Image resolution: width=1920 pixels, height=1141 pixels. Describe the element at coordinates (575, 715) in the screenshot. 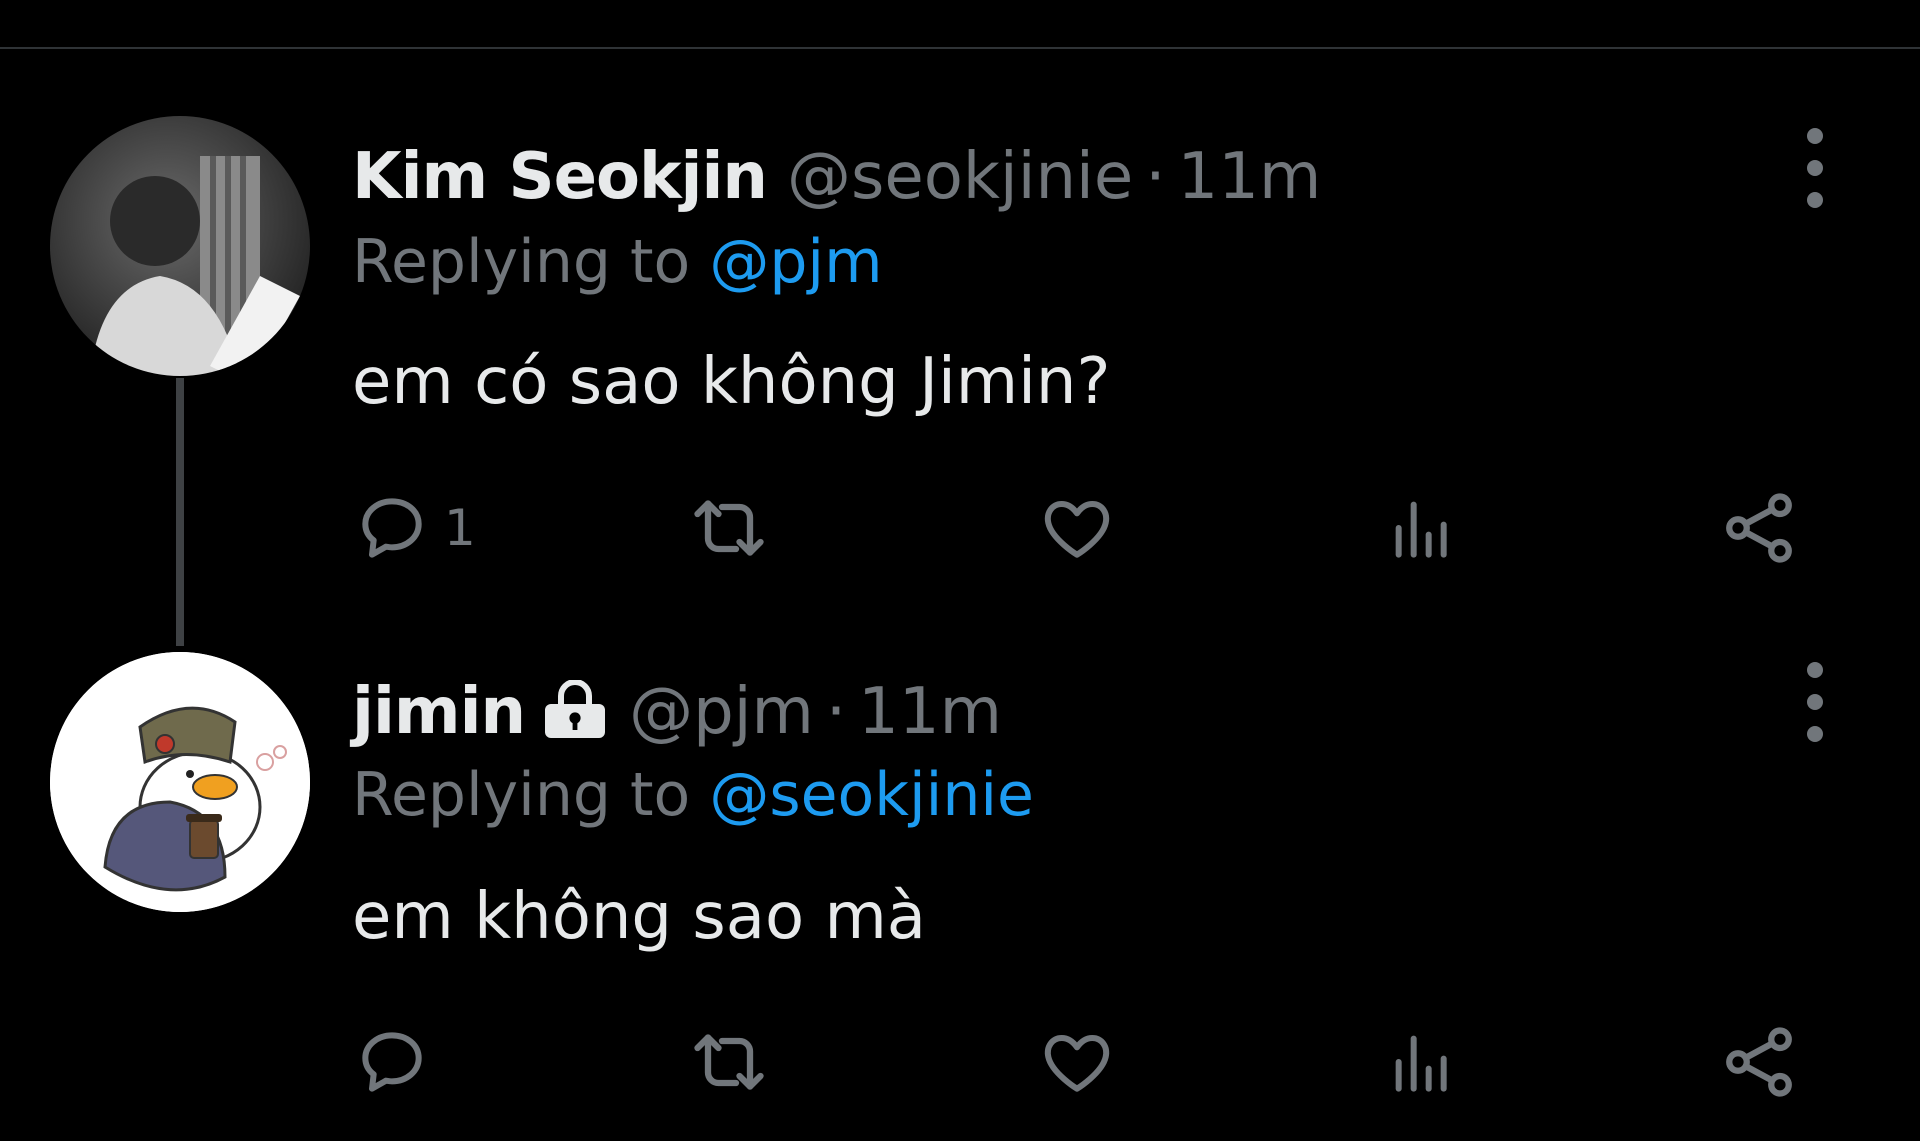

I see `lock-icon` at that location.